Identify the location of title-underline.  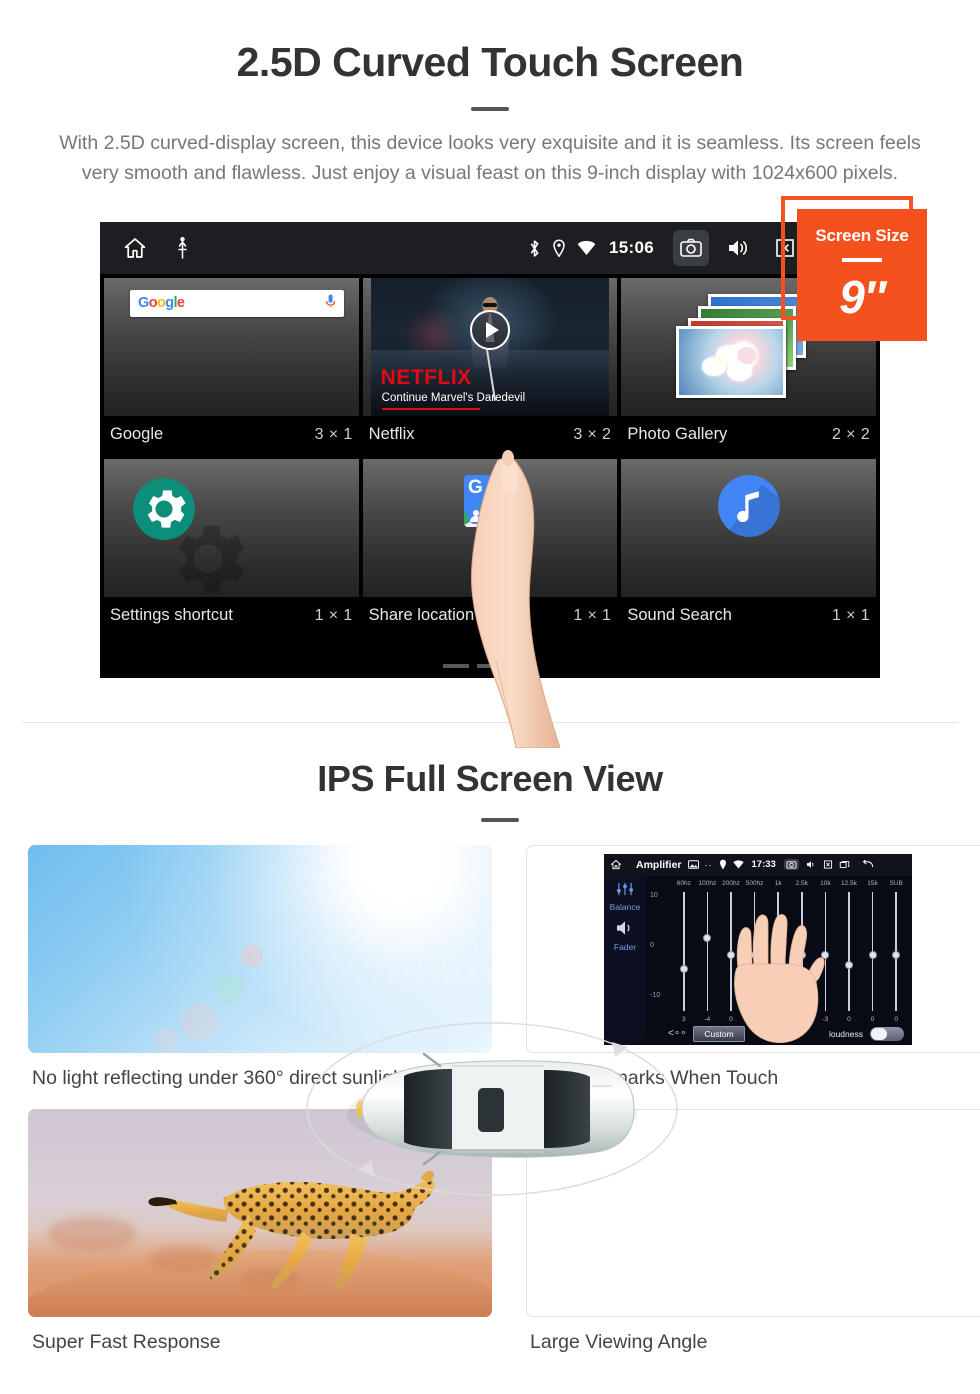
(490, 109).